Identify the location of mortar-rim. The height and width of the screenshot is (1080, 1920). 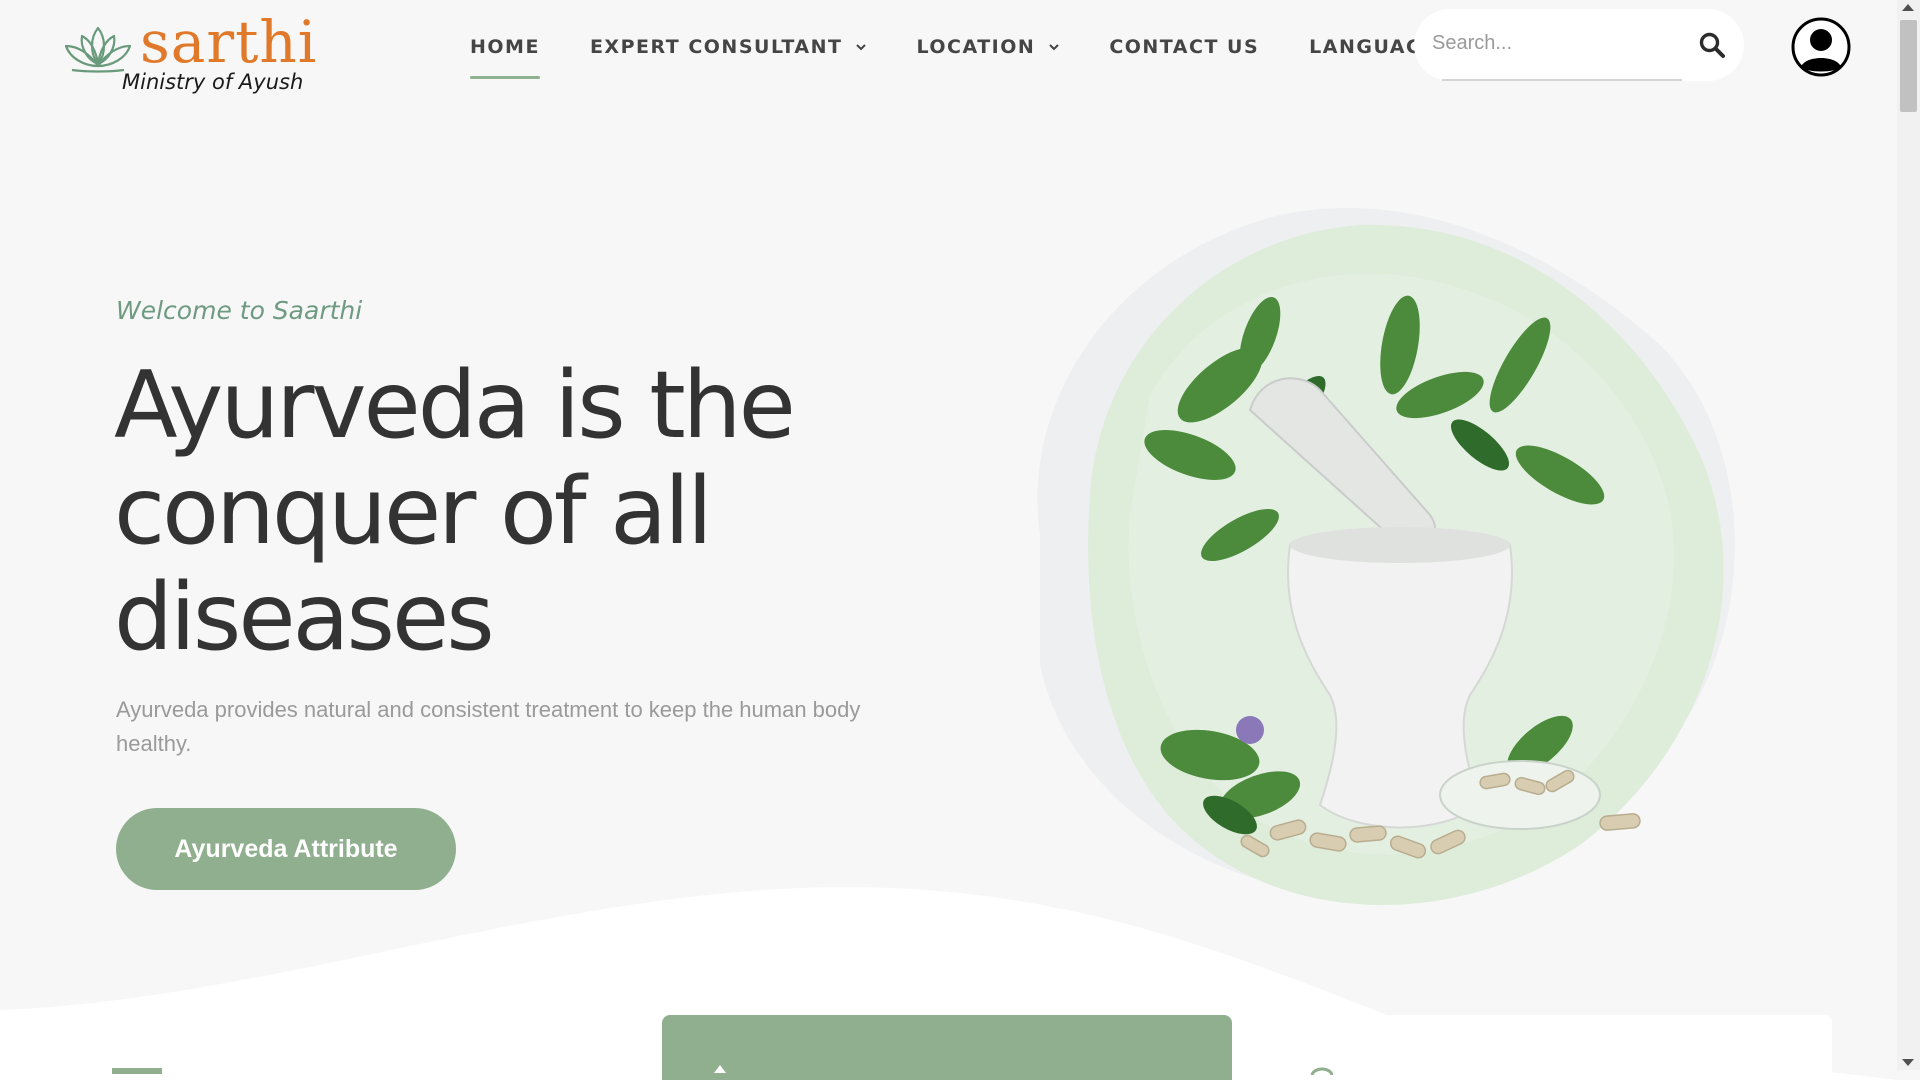
(1400, 545).